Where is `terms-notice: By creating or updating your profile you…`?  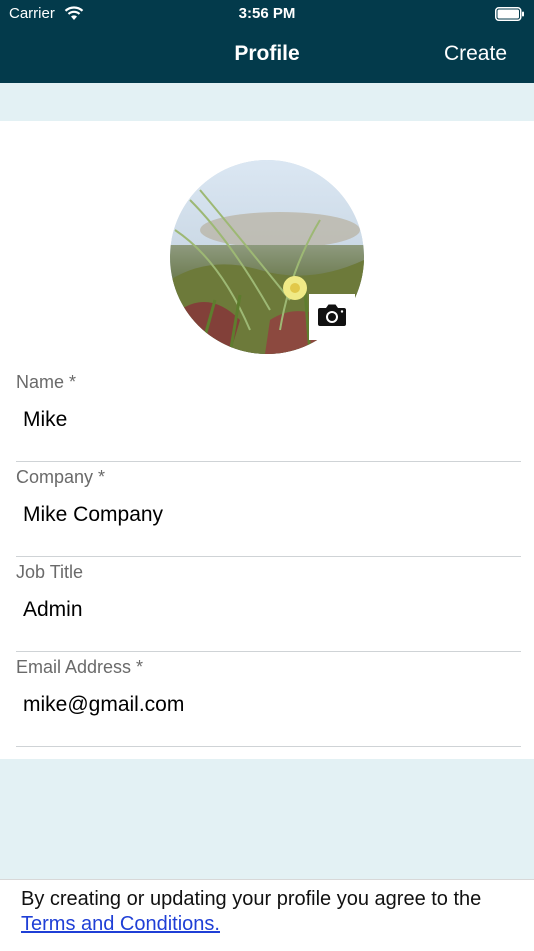 terms-notice: By creating or updating your profile you… is located at coordinates (251, 899).